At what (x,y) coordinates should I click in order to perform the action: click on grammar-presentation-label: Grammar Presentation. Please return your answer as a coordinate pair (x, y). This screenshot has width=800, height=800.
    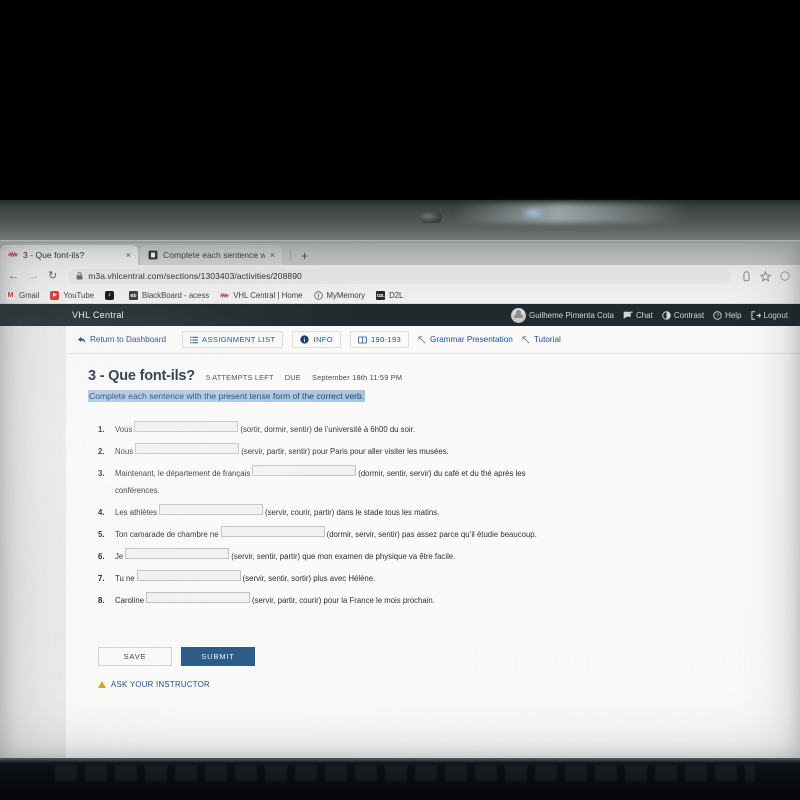
    Looking at the image, I should click on (471, 339).